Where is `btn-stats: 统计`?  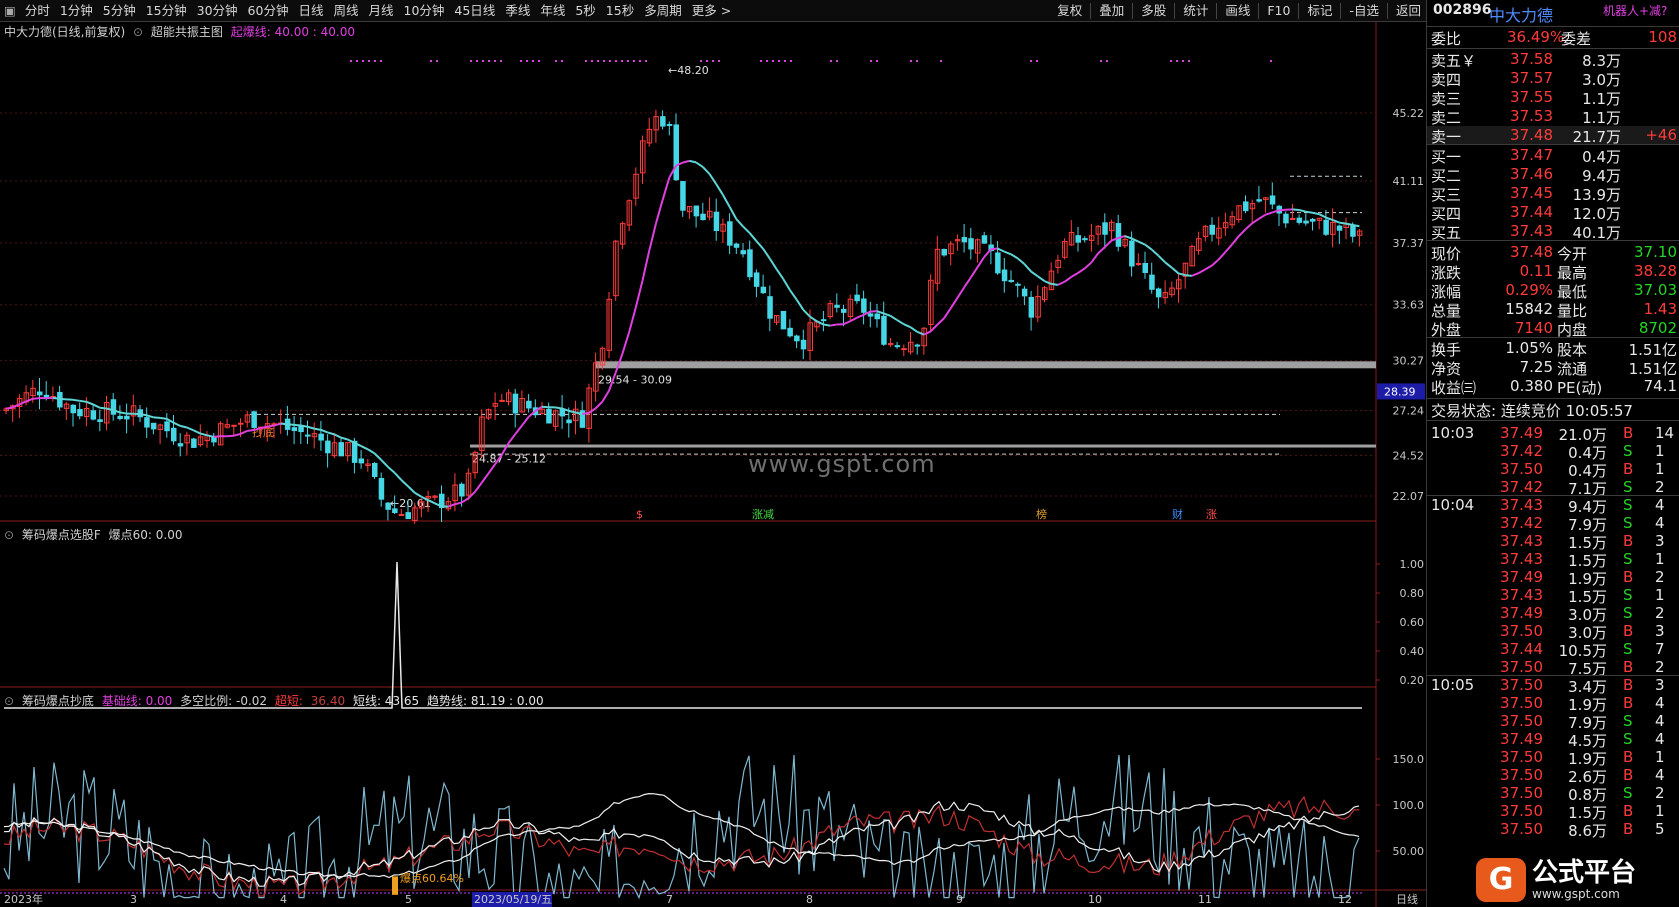 btn-stats: 统计 is located at coordinates (1195, 11).